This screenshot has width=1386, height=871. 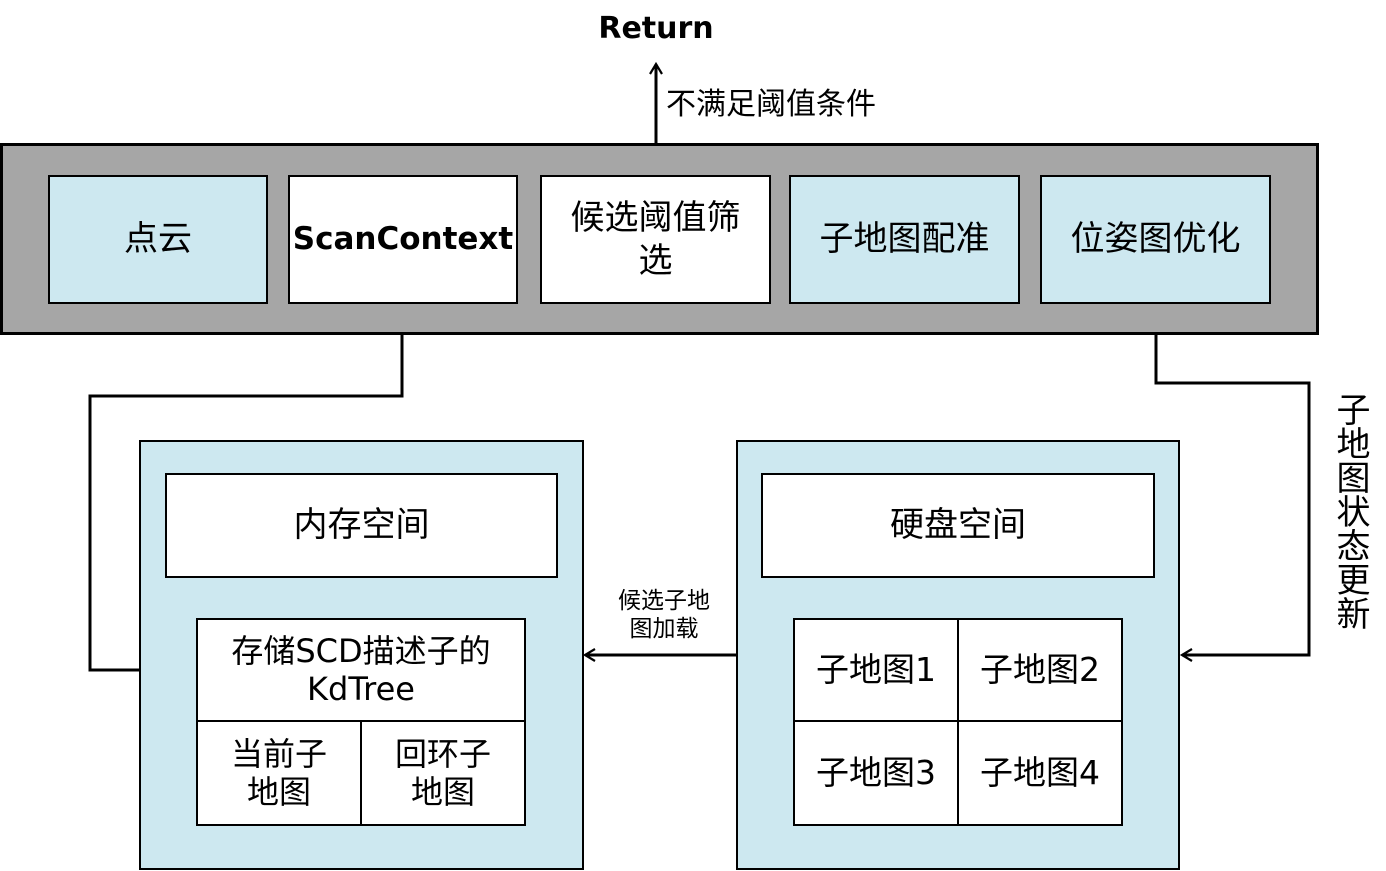 I want to click on submap-registration-box: 子地图配准, so click(x=904, y=239).